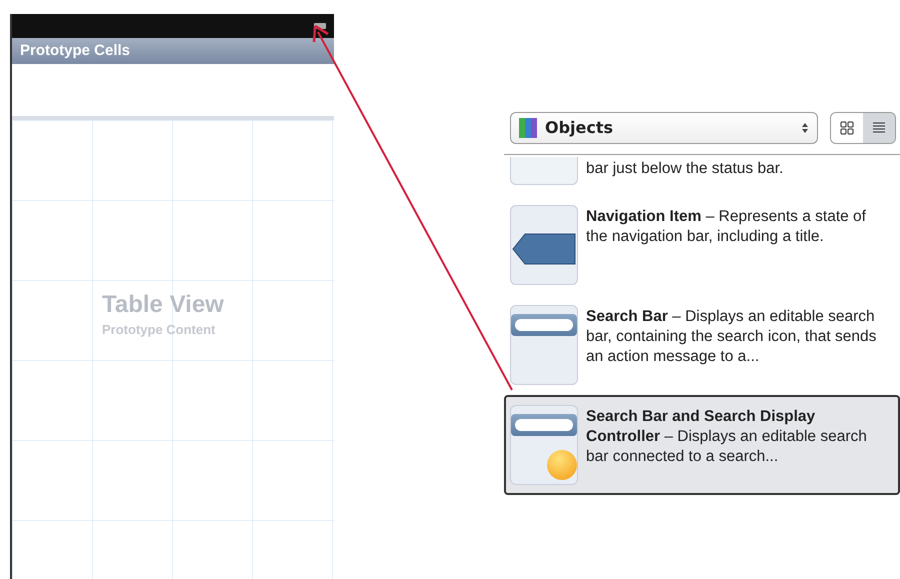 Image resolution: width=900 pixels, height=579 pixels. I want to click on item-description: bar just below the status bar., so click(685, 169).